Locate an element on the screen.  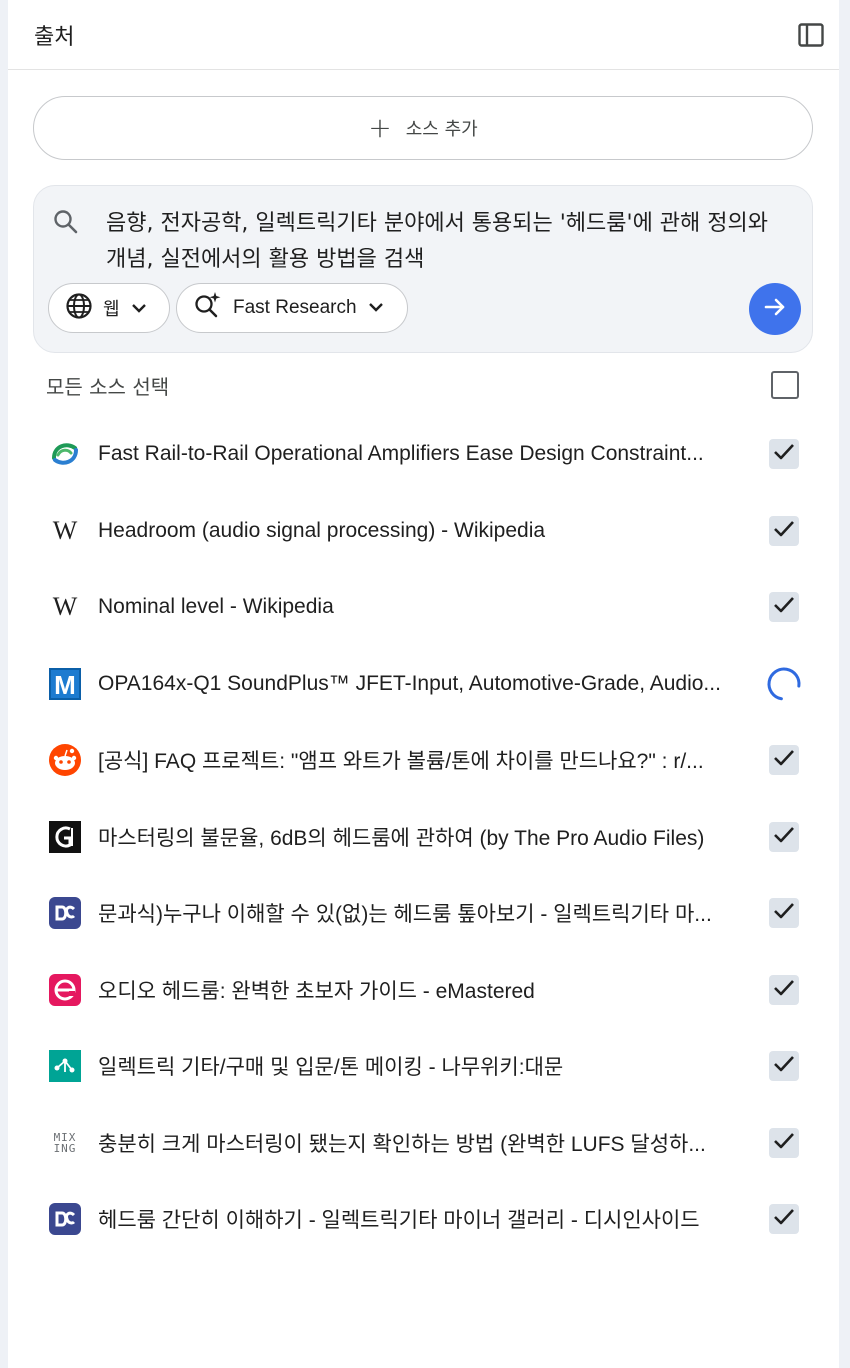
pro-audio-files-icon is located at coordinates (65, 837).